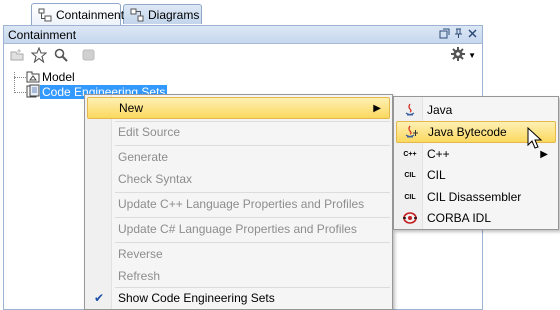 This screenshot has height=310, width=560. What do you see at coordinates (467, 132) in the screenshot?
I see `submenu-item-label: Java Bytecode` at bounding box center [467, 132].